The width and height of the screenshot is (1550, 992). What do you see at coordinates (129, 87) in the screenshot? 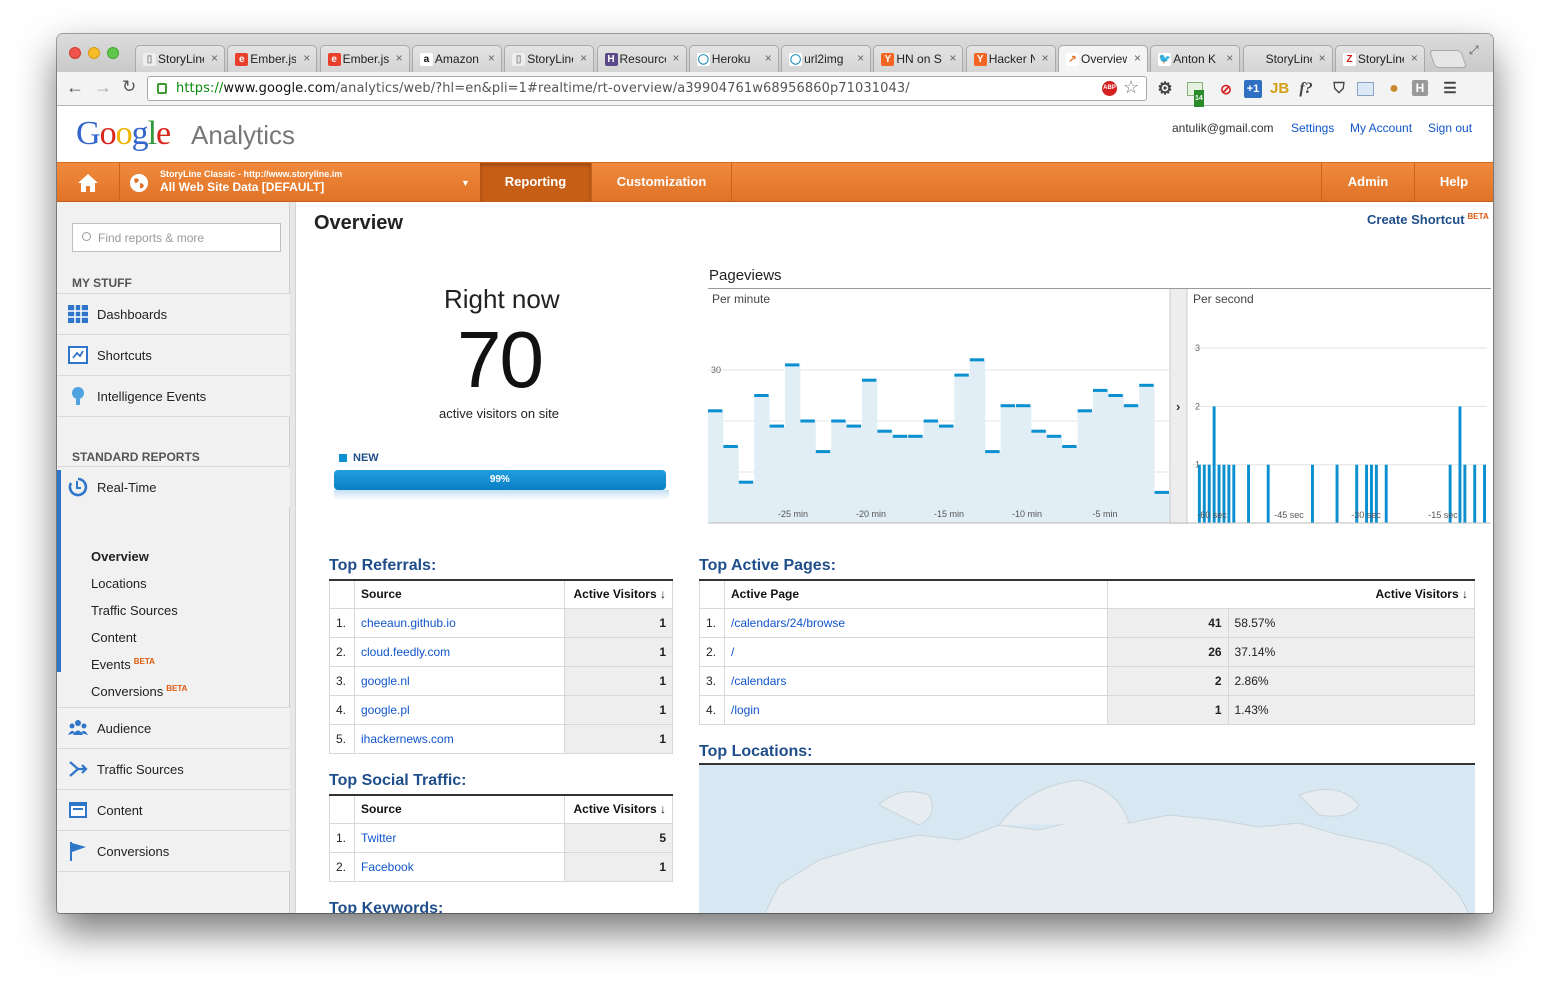
I see `reload-button: ↻` at bounding box center [129, 87].